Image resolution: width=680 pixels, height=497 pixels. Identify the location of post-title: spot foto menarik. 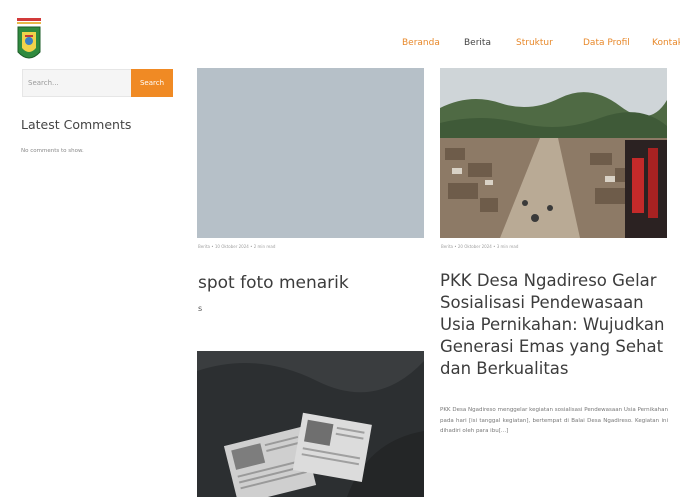
(273, 283).